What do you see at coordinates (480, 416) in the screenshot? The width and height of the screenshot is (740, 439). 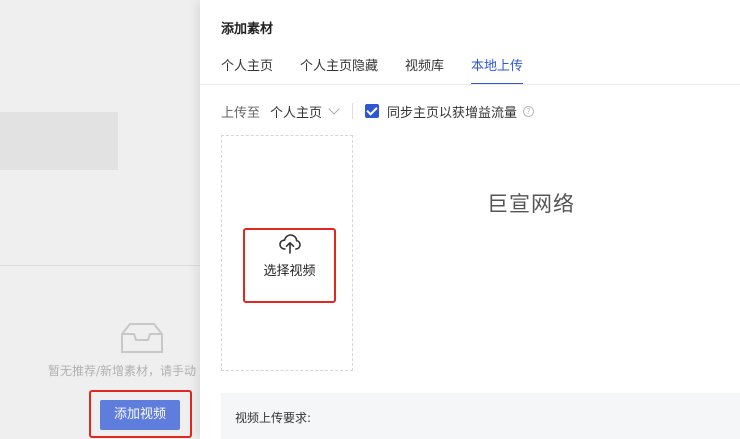 I see `upload-requirements-panel: 视频上传要求:` at bounding box center [480, 416].